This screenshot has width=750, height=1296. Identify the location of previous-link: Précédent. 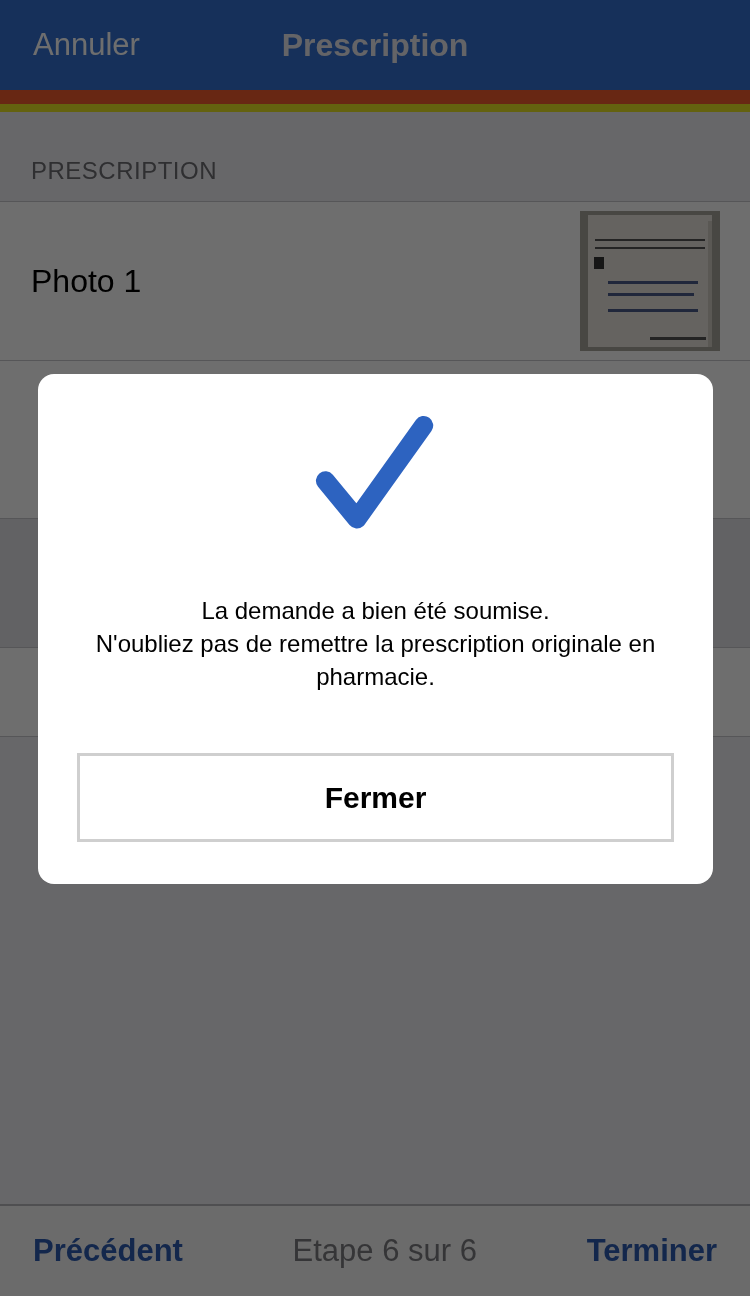
(108, 1251).